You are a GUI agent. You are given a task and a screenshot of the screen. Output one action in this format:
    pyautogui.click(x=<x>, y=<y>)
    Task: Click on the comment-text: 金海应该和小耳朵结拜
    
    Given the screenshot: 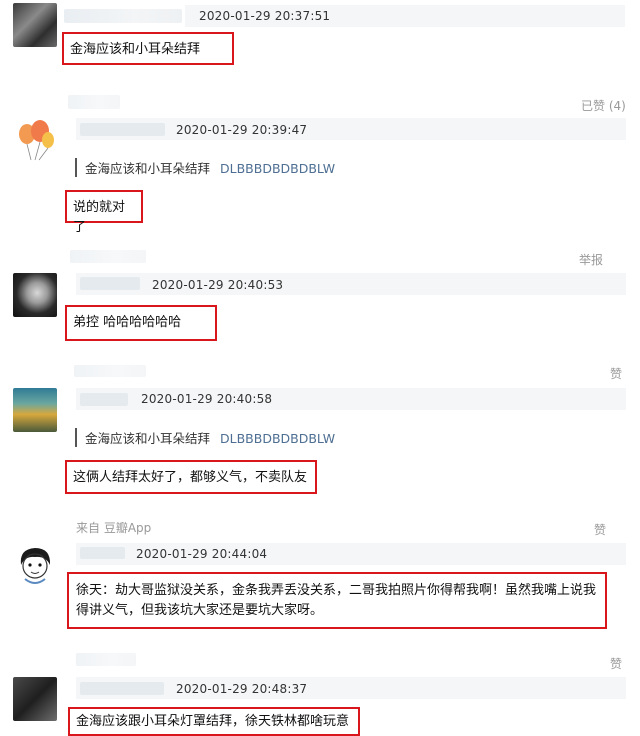 What is the action you would take?
    pyautogui.click(x=148, y=48)
    